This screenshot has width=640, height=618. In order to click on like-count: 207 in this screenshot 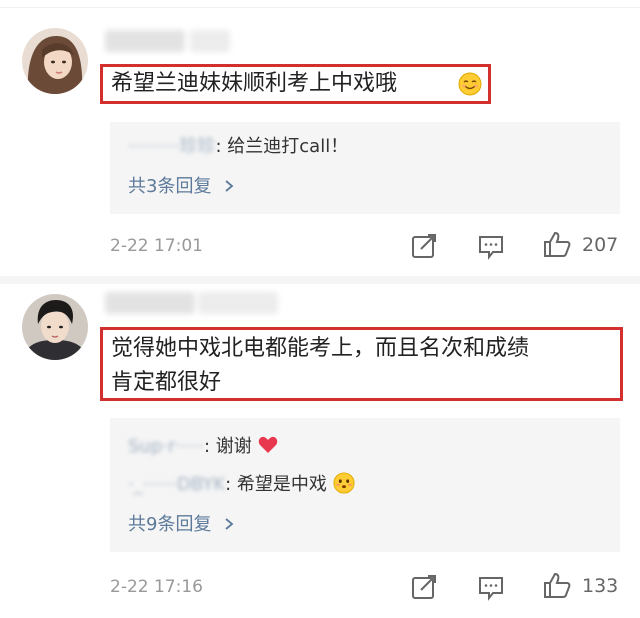, I will do `click(600, 245)`.